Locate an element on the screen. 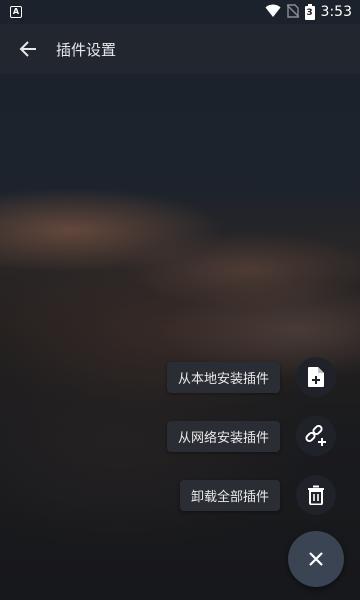  app-bar: 插件设置 is located at coordinates (180, 49).